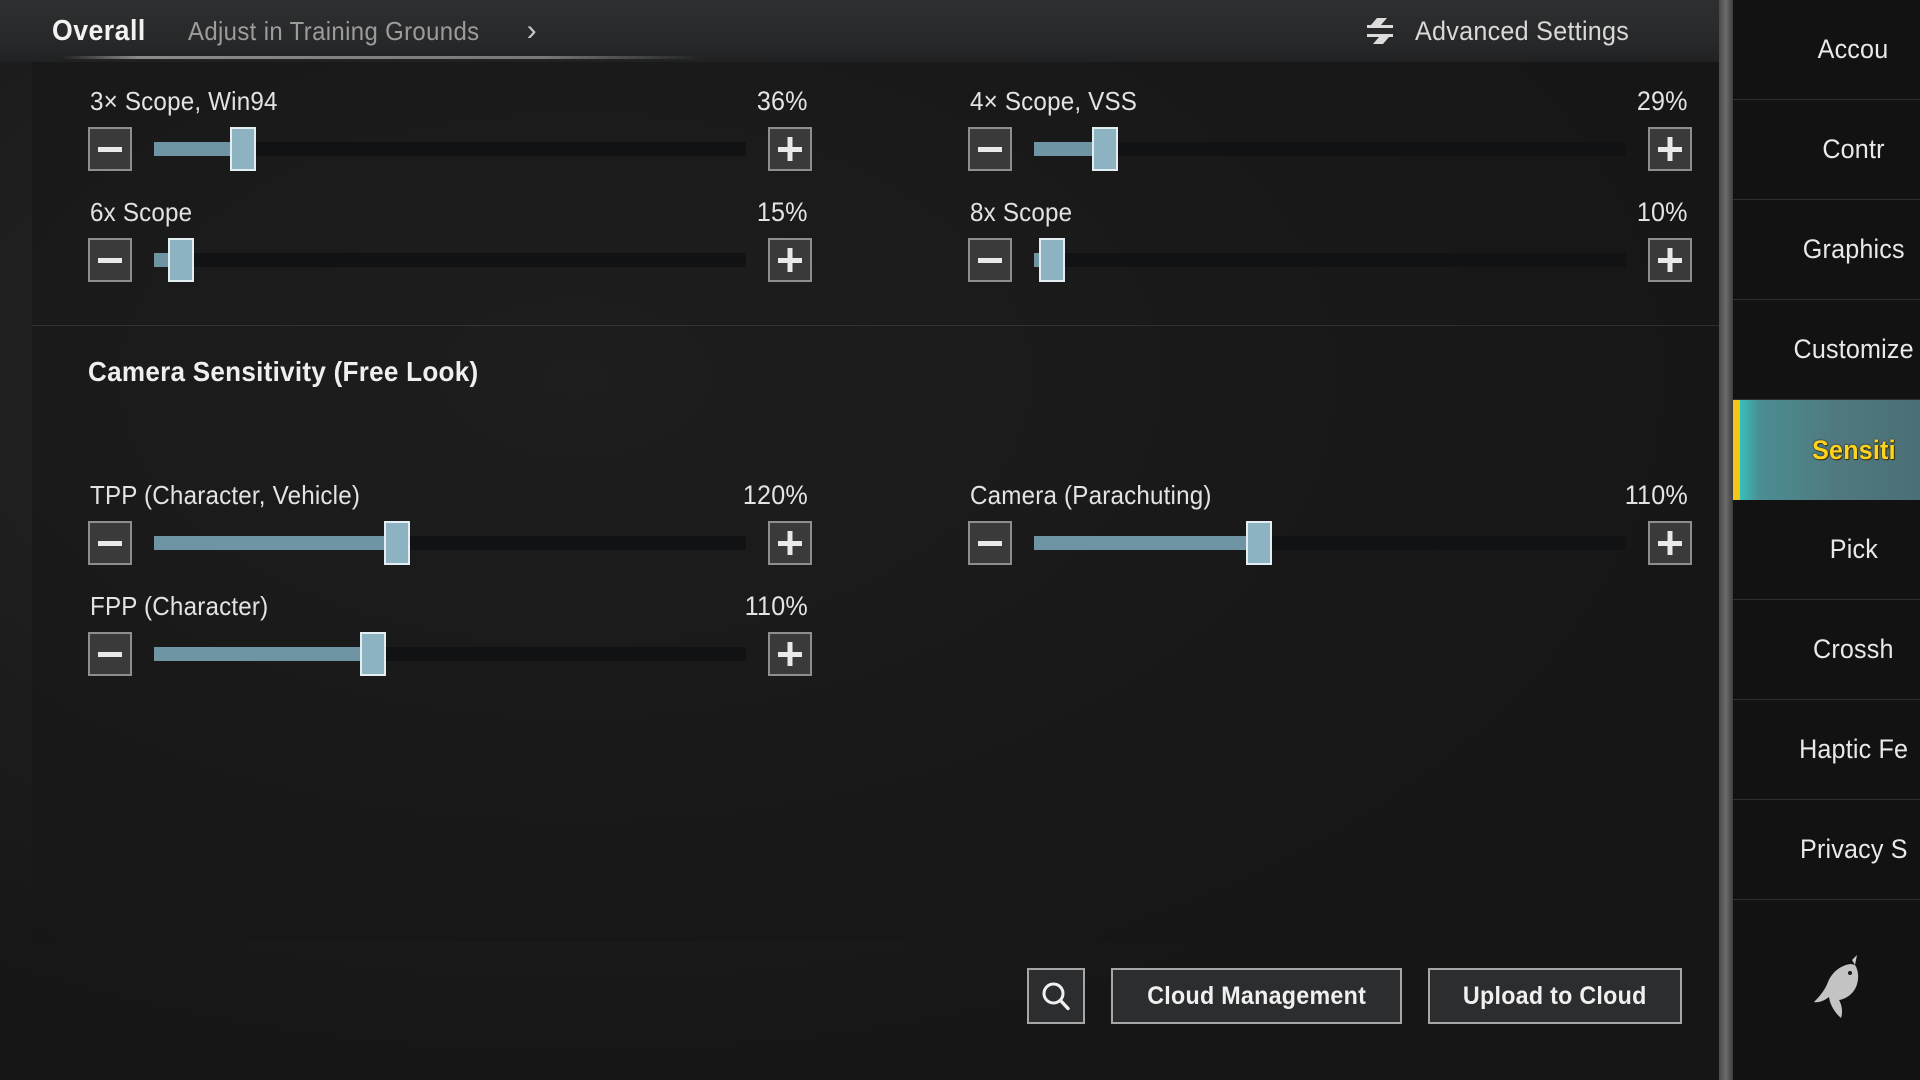  I want to click on slider-value: 29%, so click(1662, 101).